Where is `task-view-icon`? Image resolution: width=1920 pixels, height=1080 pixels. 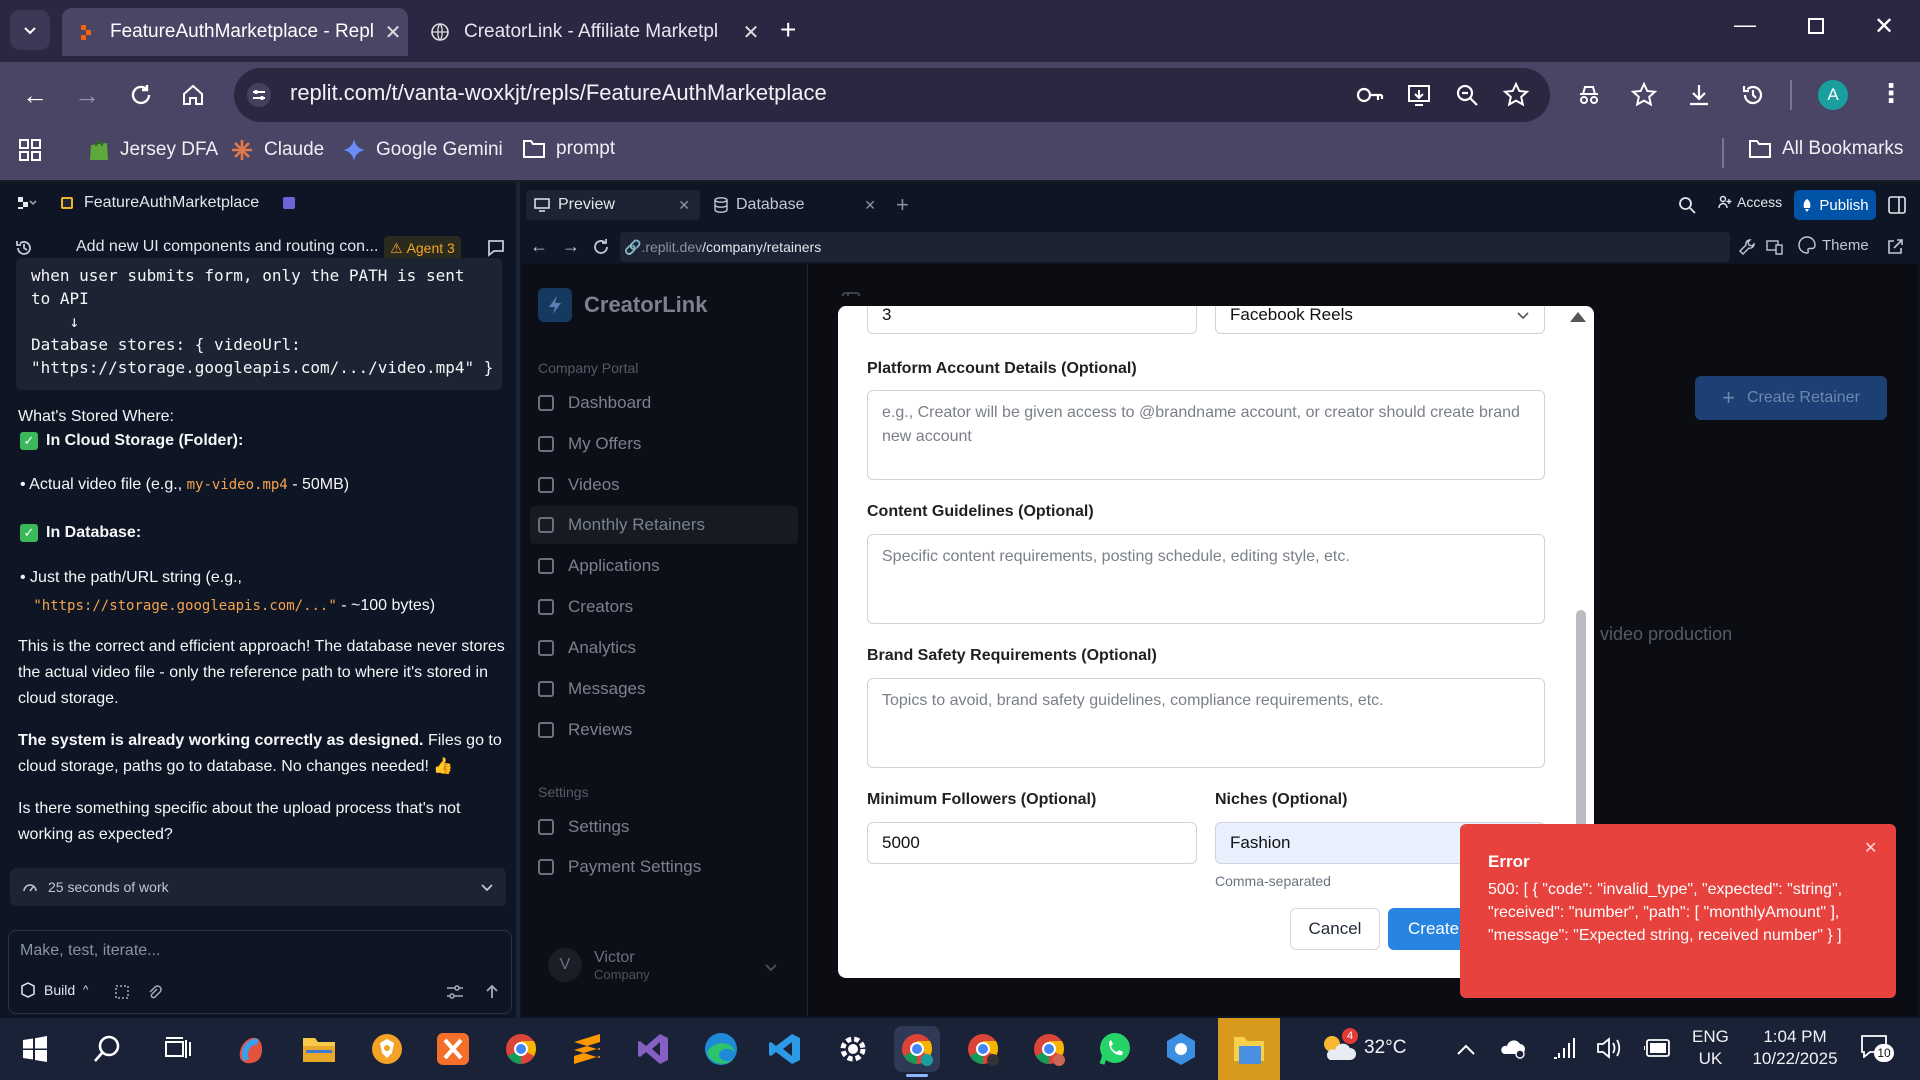
task-view-icon is located at coordinates (178, 1049).